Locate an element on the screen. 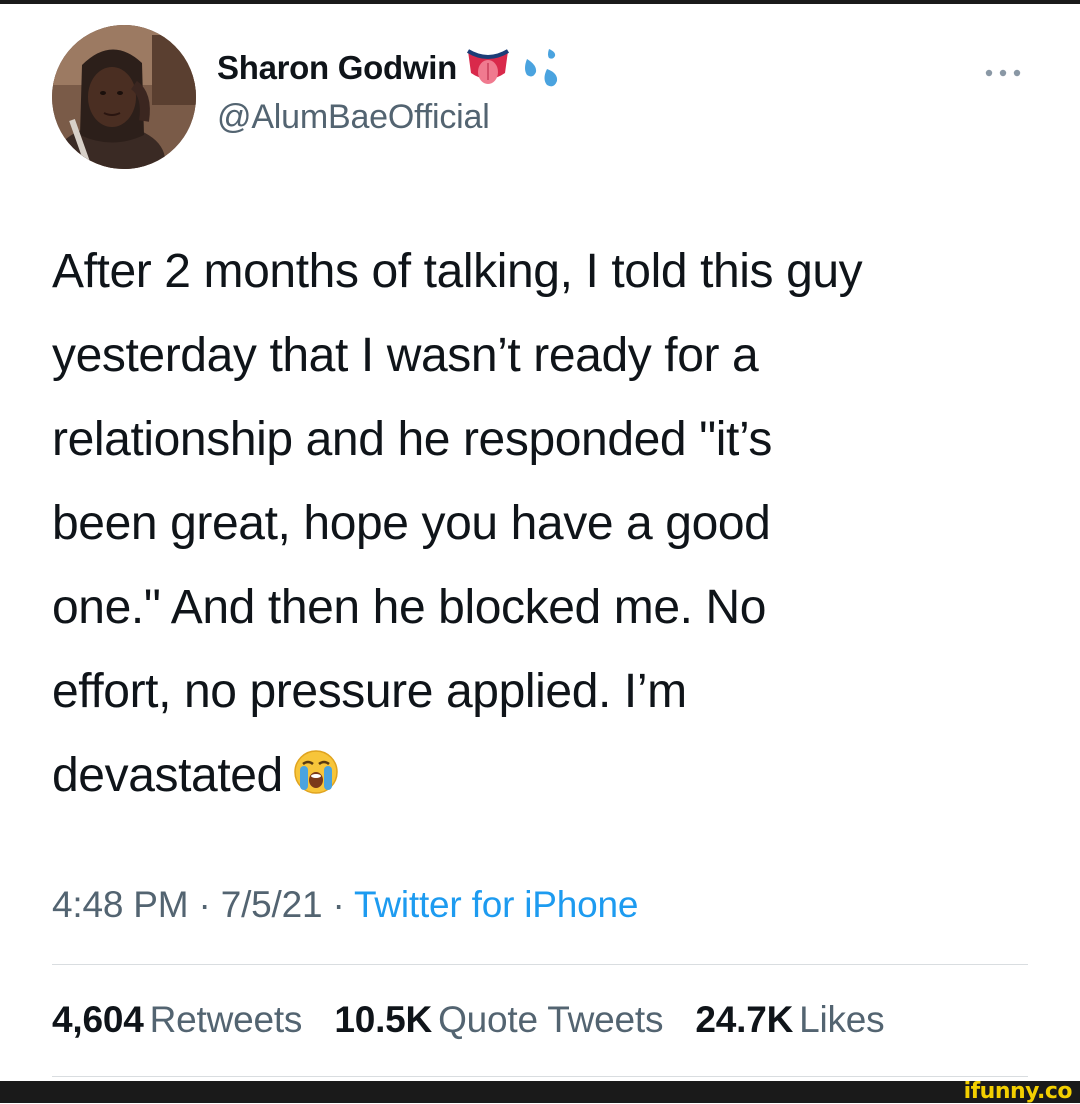 The width and height of the screenshot is (1080, 1104). loudly-crying-face-icon is located at coordinates (316, 767).